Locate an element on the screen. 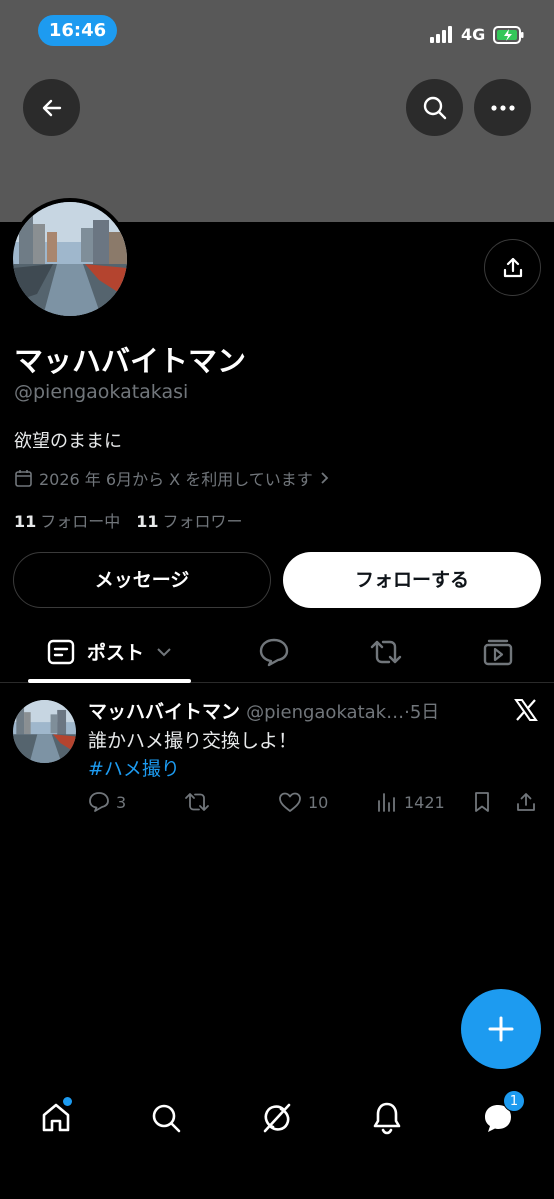 The width and height of the screenshot is (554, 1199). reply-icon is located at coordinates (99, 802).